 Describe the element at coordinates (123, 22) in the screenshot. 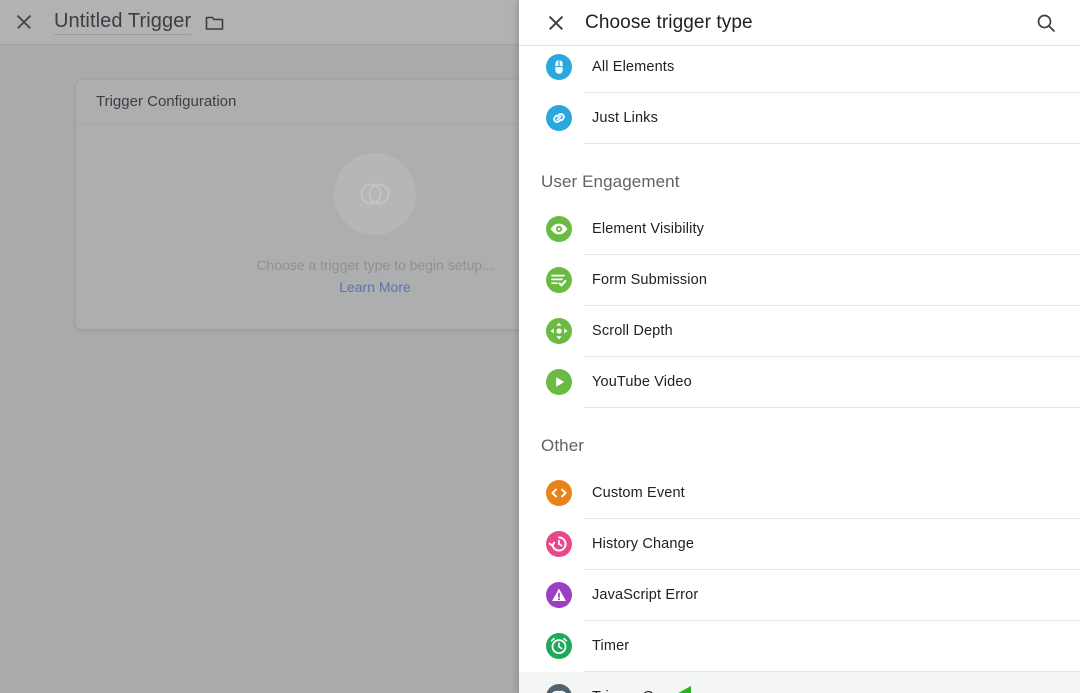

I see `trigger-name-field: Untitled Trigger` at that location.